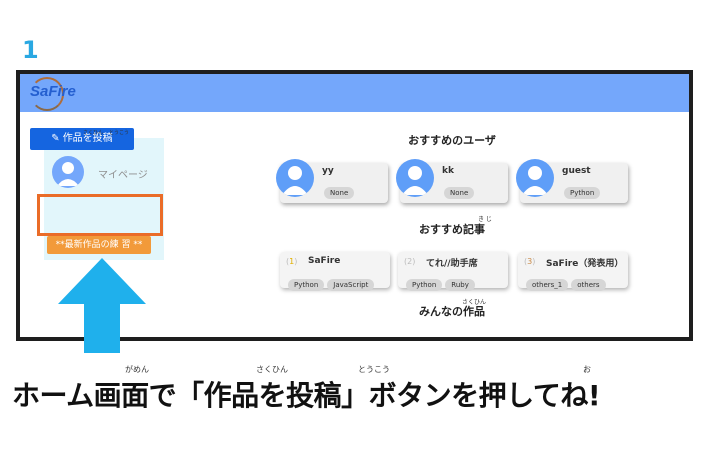 Image resolution: width=707 pixels, height=455 pixels. What do you see at coordinates (102, 305) in the screenshot?
I see `up-arrow-icon` at bounding box center [102, 305].